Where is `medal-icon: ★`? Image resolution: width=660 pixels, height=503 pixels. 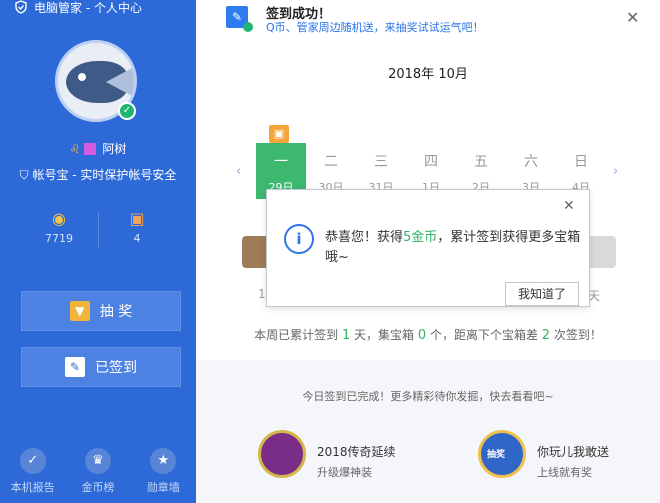
medal-icon: ★ is located at coordinates (163, 461).